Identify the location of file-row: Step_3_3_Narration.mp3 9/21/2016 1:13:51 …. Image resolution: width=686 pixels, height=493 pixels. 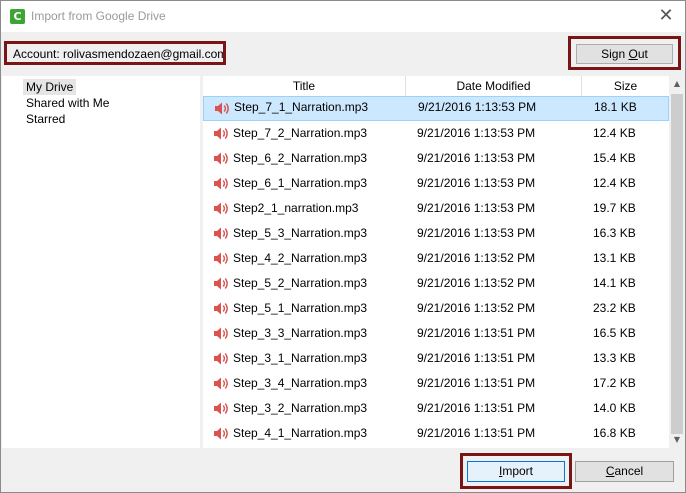
(436, 333).